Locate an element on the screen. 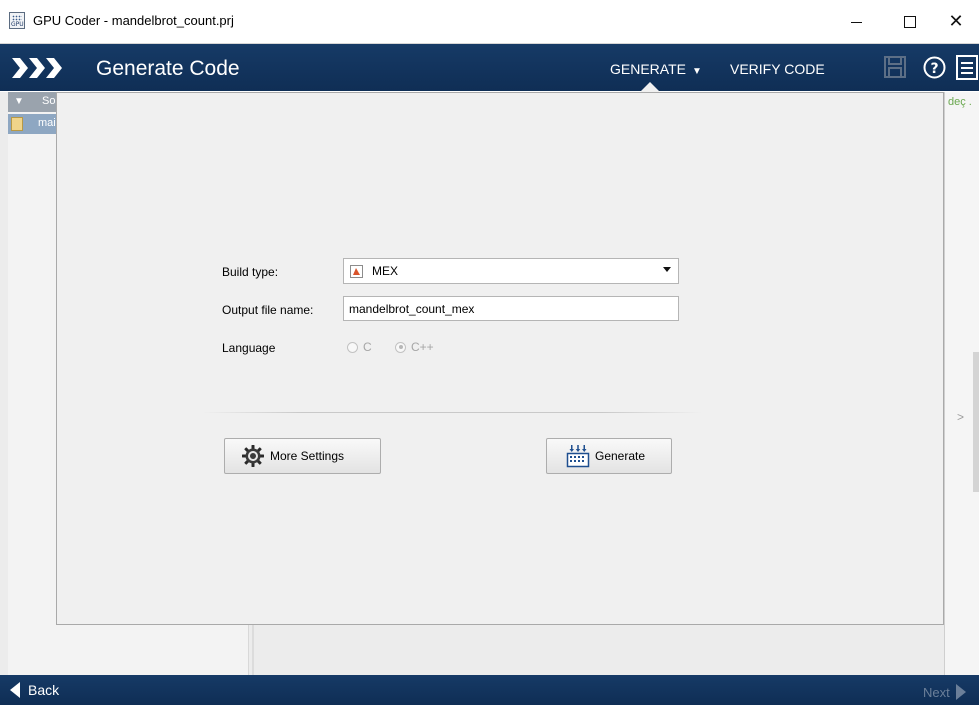 The height and width of the screenshot is (705, 979). maximize-icon is located at coordinates (910, 21).